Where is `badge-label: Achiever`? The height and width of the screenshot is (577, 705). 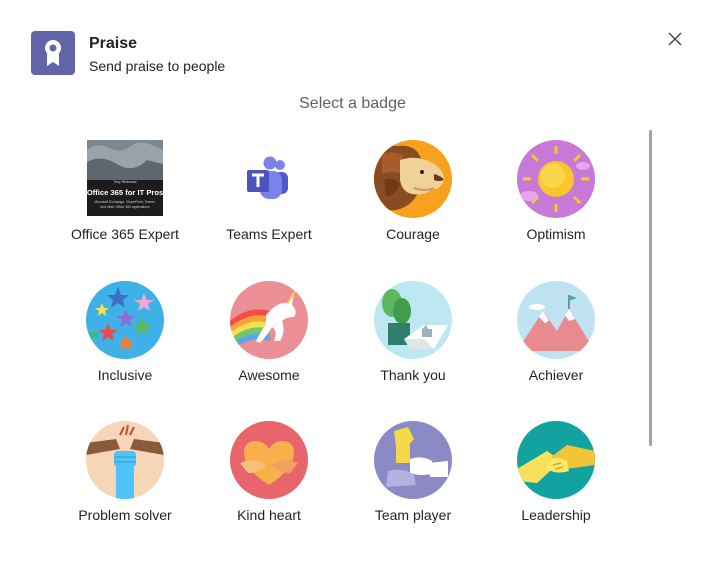 badge-label: Achiever is located at coordinates (556, 375).